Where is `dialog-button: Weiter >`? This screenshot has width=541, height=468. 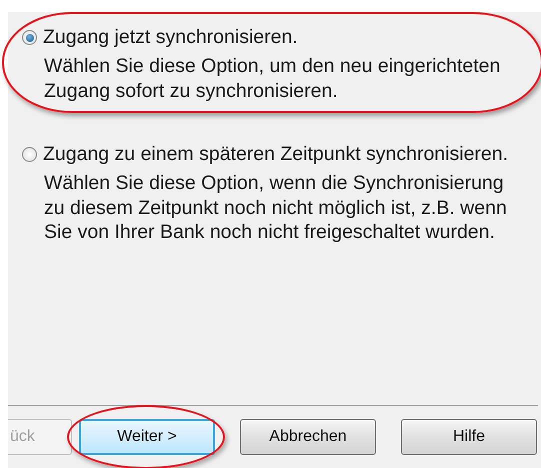
dialog-button: Weiter > is located at coordinates (147, 437).